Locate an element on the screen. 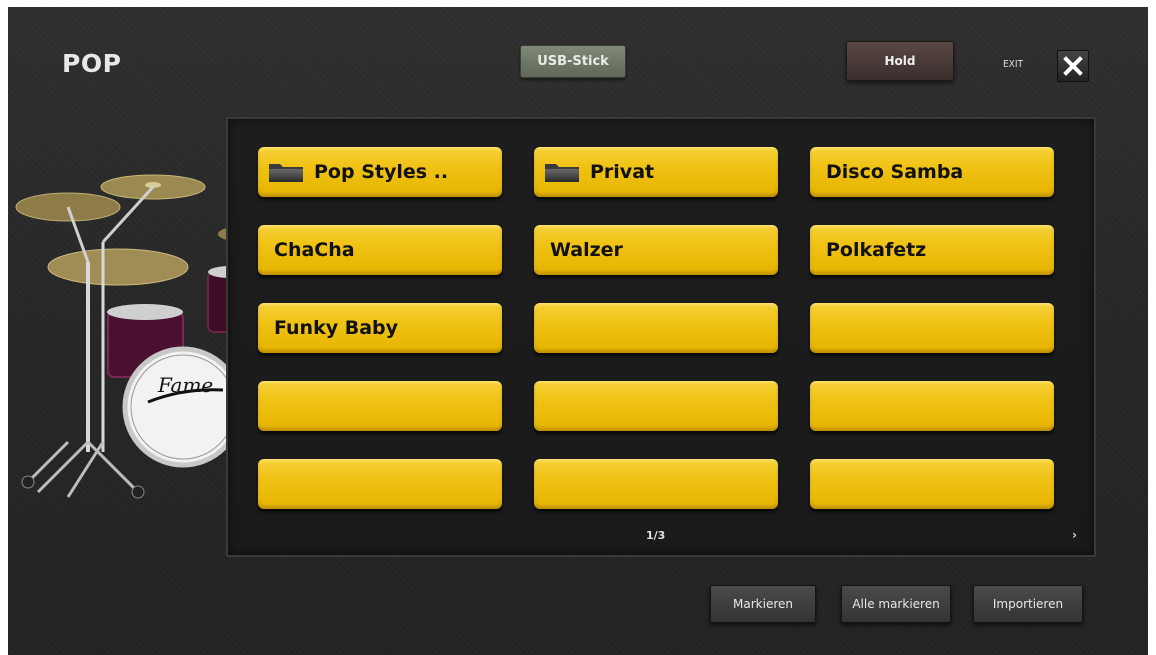  style-label: Walzer is located at coordinates (586, 250).